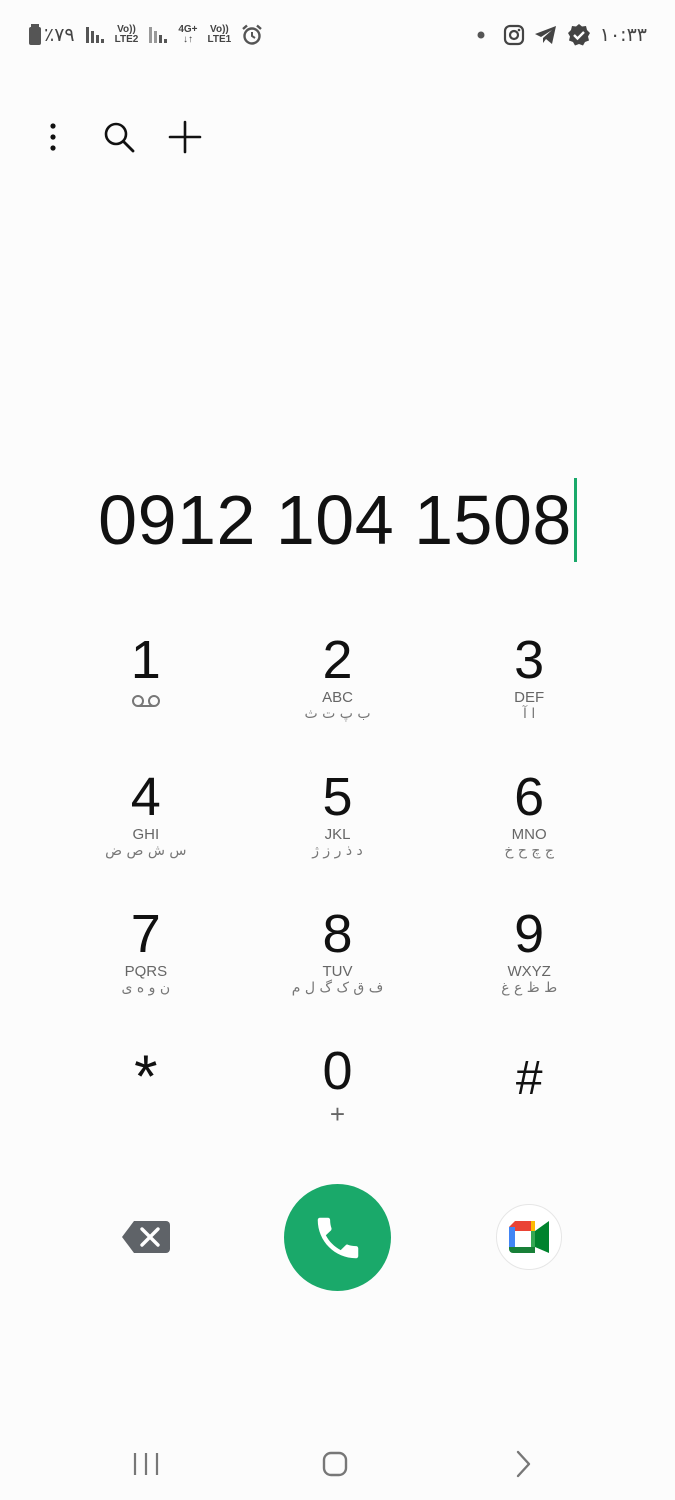 The width and height of the screenshot is (675, 1500). I want to click on call-button, so click(337, 1237).